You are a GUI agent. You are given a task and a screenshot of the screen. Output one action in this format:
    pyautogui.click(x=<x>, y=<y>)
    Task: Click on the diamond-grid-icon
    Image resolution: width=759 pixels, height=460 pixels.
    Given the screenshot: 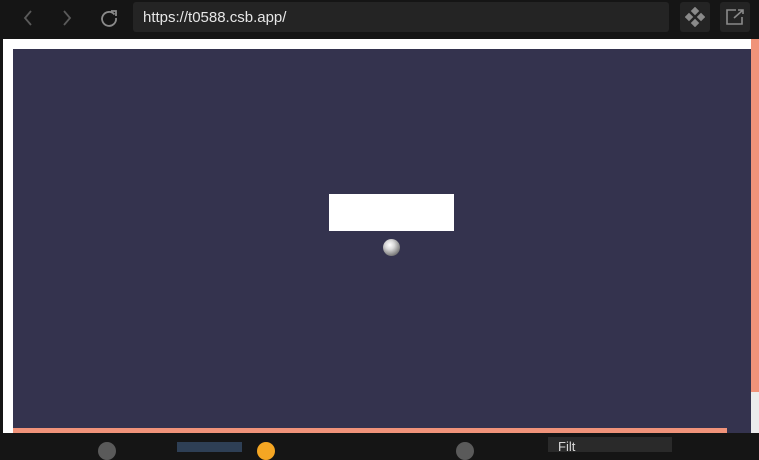 What is the action you would take?
    pyautogui.click(x=695, y=17)
    